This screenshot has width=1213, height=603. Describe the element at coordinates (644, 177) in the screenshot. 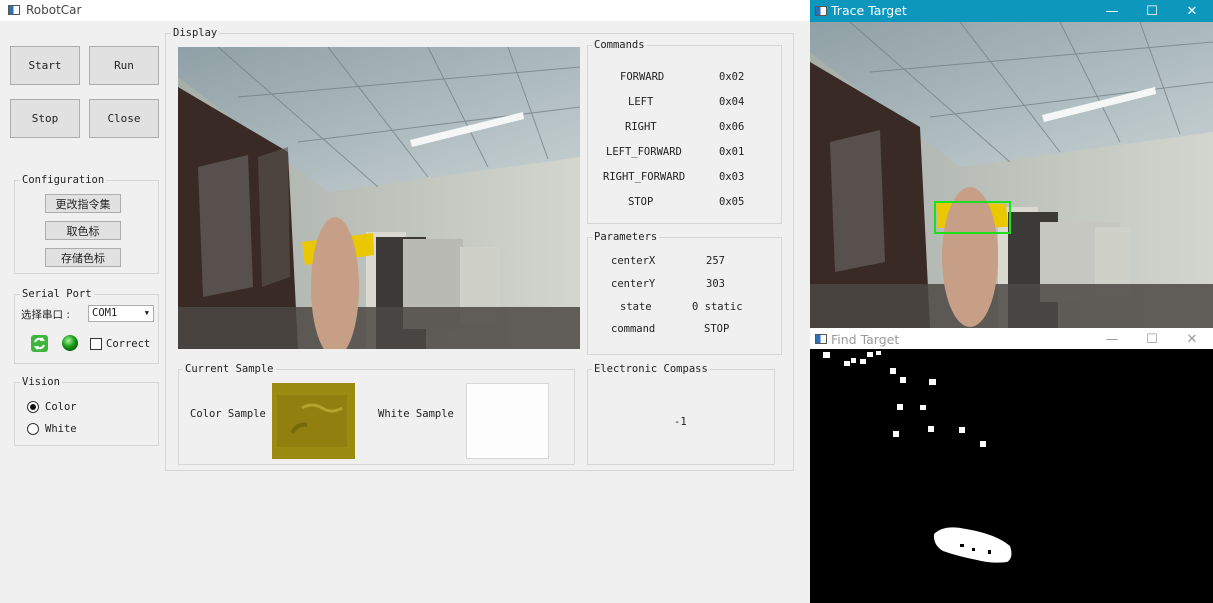

I see `command-name: RIGHT_FORWARD` at that location.